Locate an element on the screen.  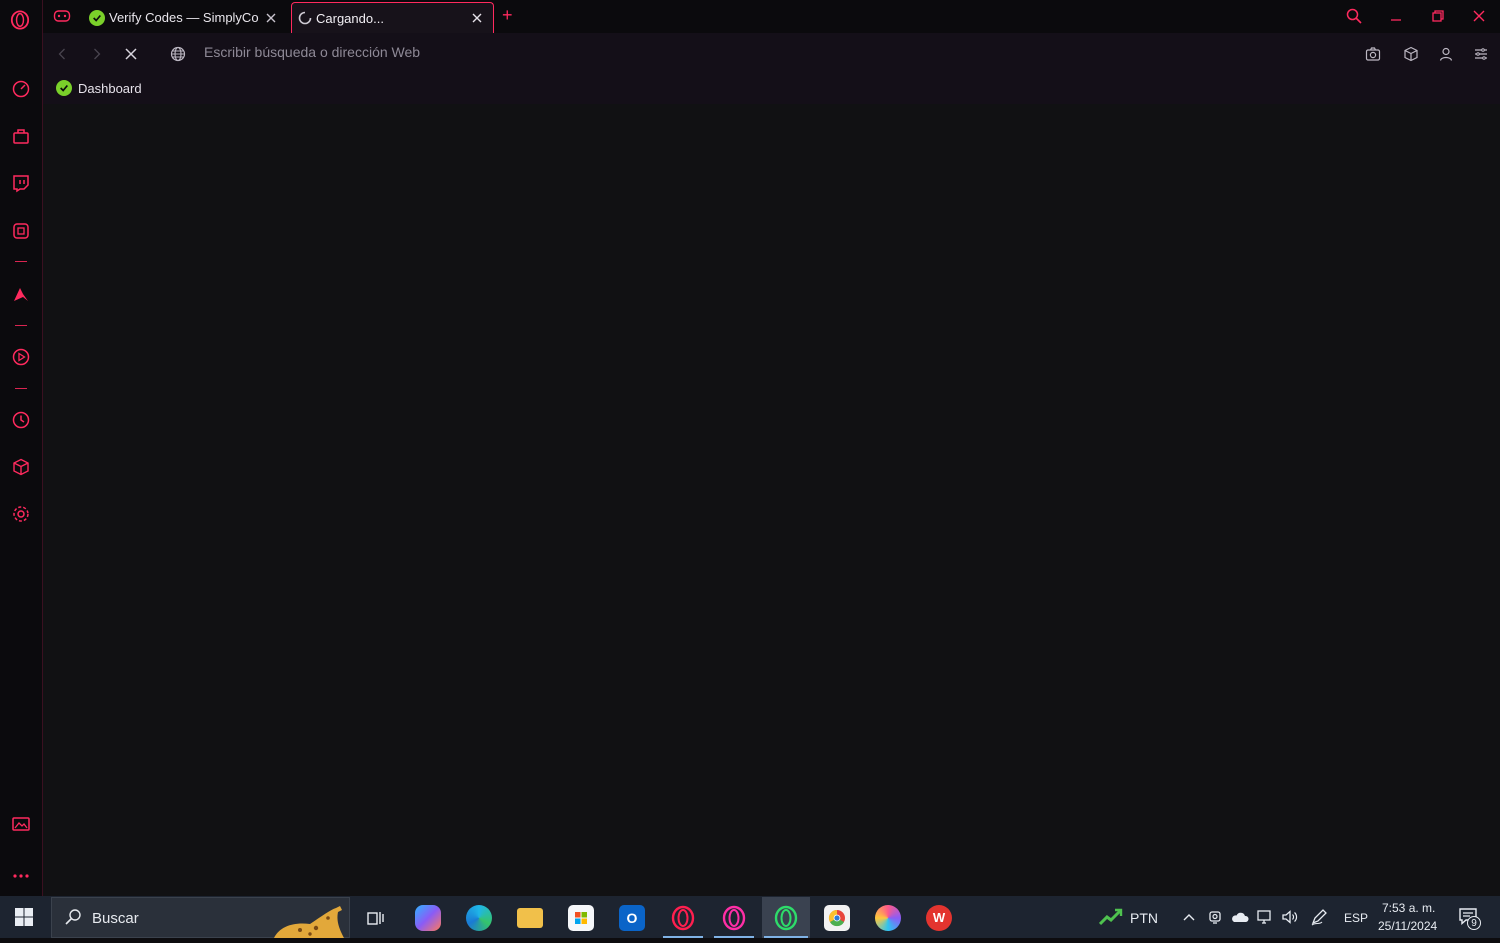
bookmark-label: Dashboard is located at coordinates (110, 88).